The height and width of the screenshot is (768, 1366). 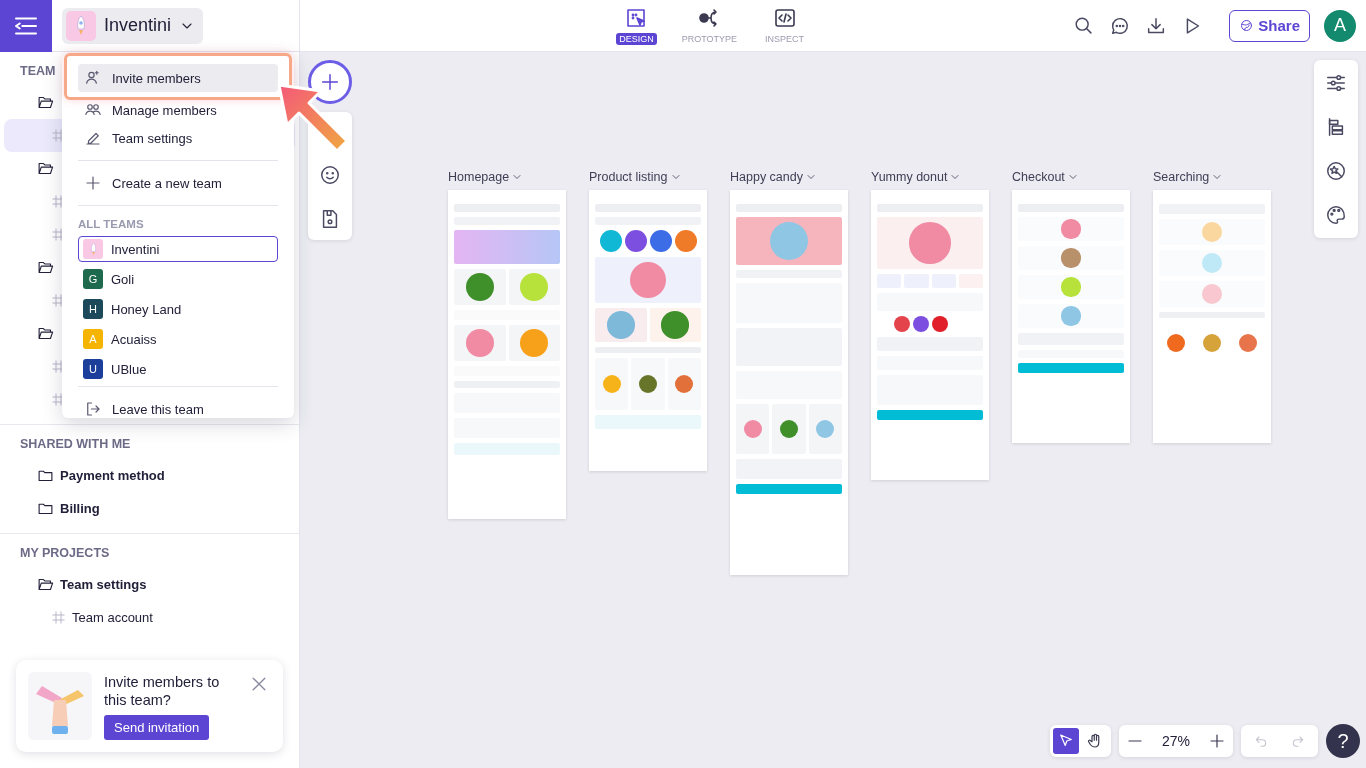 I want to click on zoom-level: 27%, so click(x=1176, y=741).